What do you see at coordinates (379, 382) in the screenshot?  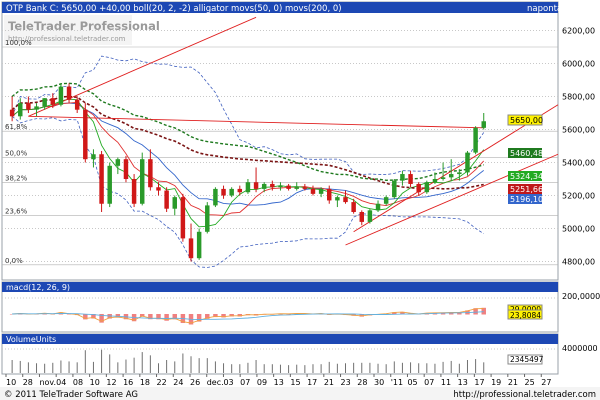 I see `x-tick-label: 30` at bounding box center [379, 382].